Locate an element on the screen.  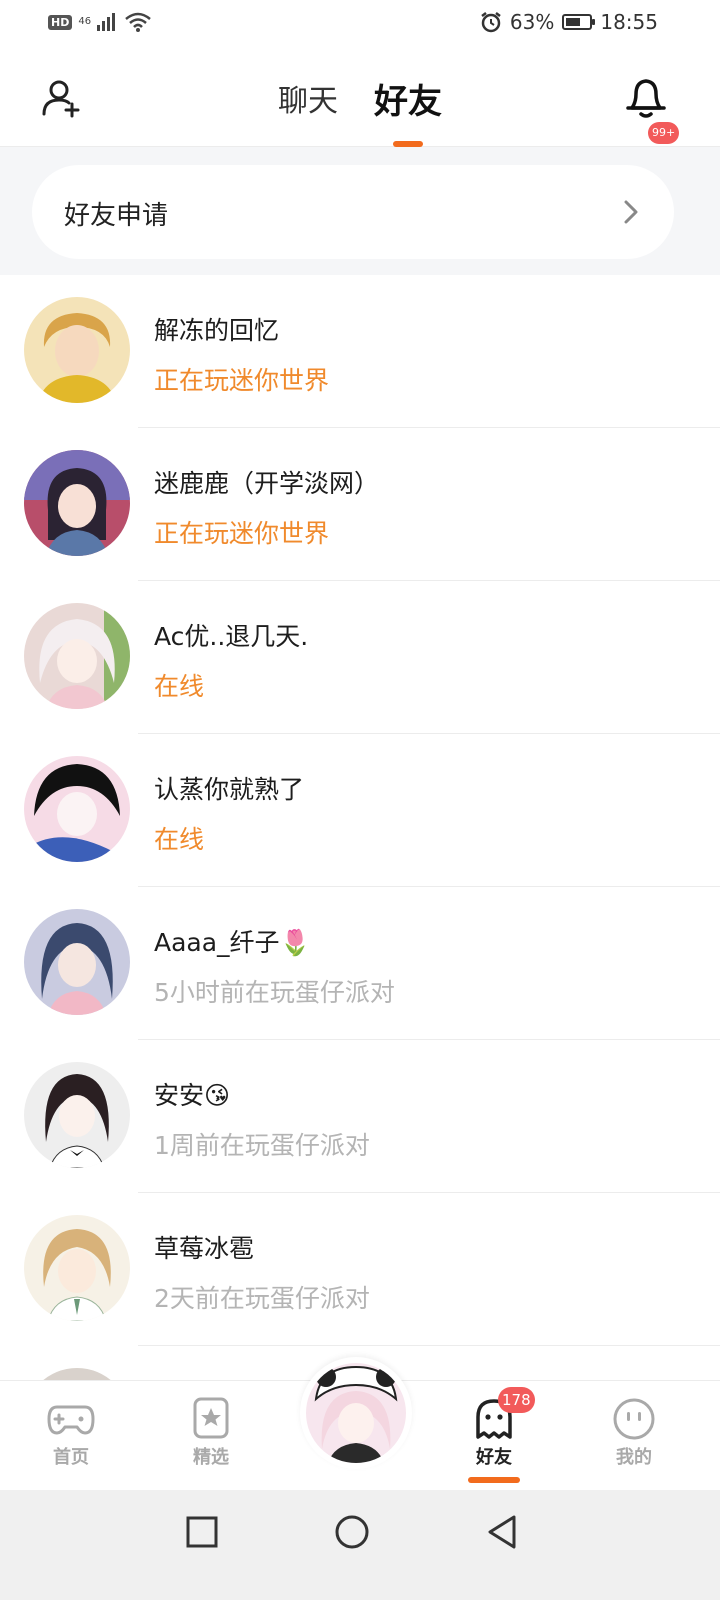
gamepad-icon is located at coordinates (71, 1420).